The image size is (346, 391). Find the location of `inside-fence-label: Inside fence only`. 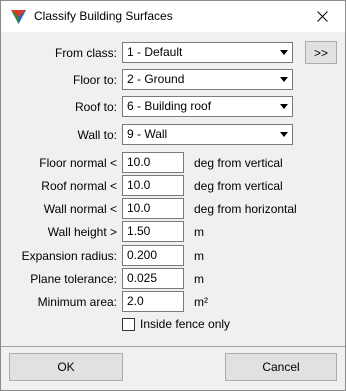

inside-fence-label: Inside fence only is located at coordinates (185, 324).